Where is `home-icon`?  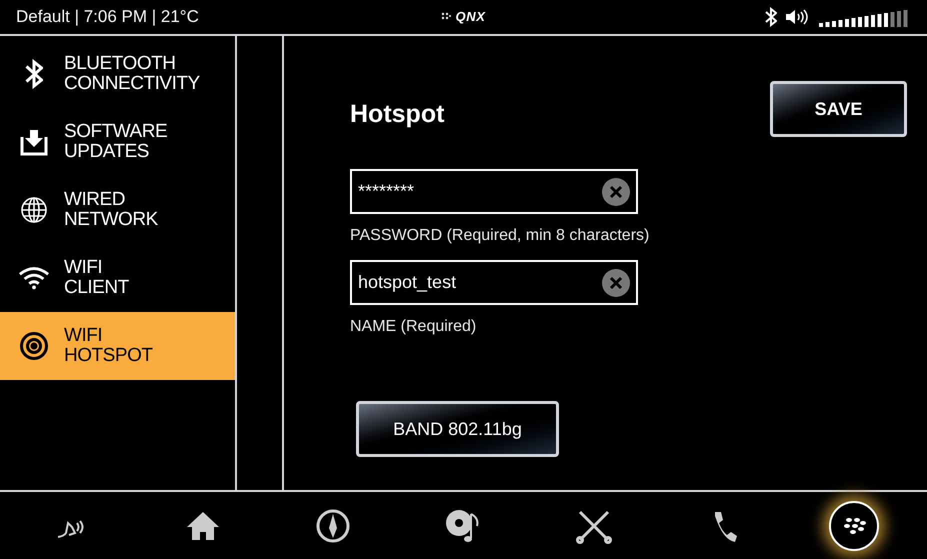
home-icon is located at coordinates (203, 526).